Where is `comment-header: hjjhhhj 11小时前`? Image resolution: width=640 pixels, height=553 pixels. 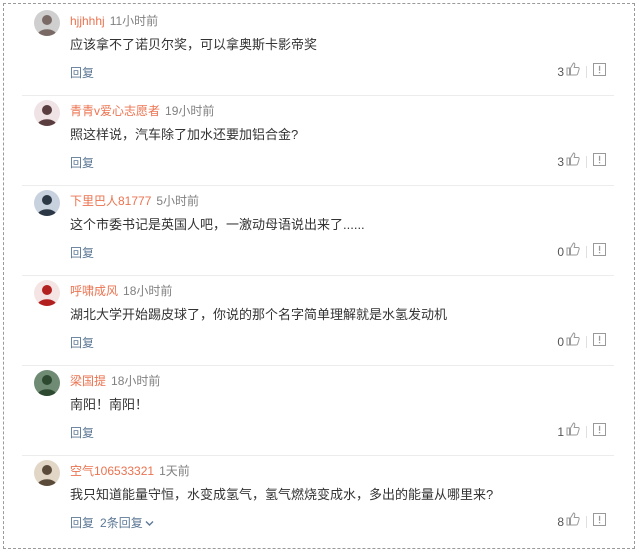 comment-header: hjjhhhj 11小时前 is located at coordinates (114, 20).